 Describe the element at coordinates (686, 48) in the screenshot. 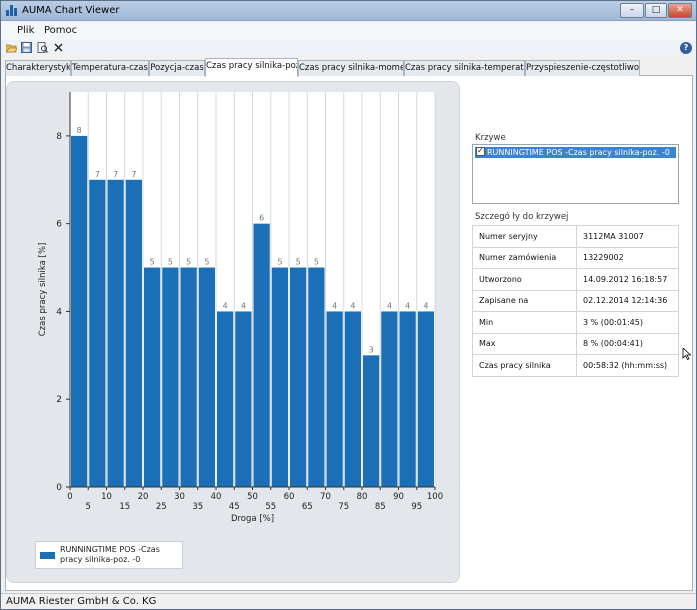

I see `help-icon: ?` at that location.